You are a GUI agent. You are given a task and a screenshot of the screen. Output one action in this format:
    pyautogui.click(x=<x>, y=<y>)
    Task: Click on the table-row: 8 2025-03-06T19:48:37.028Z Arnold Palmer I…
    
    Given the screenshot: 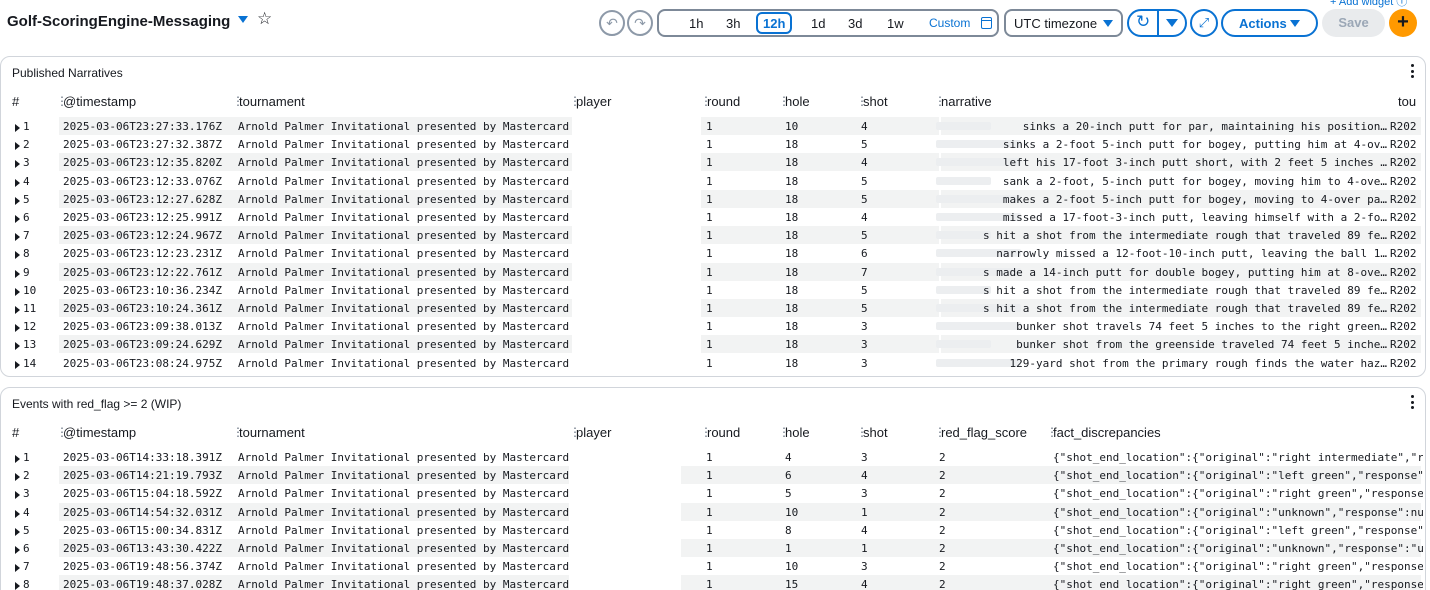 What is the action you would take?
    pyautogui.click(x=713, y=582)
    